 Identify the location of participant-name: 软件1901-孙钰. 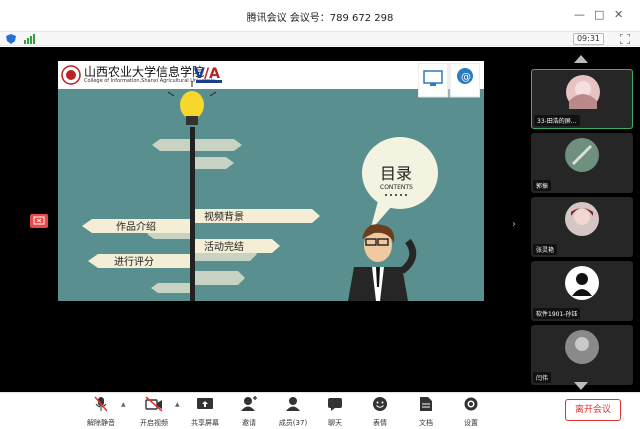
(557, 313).